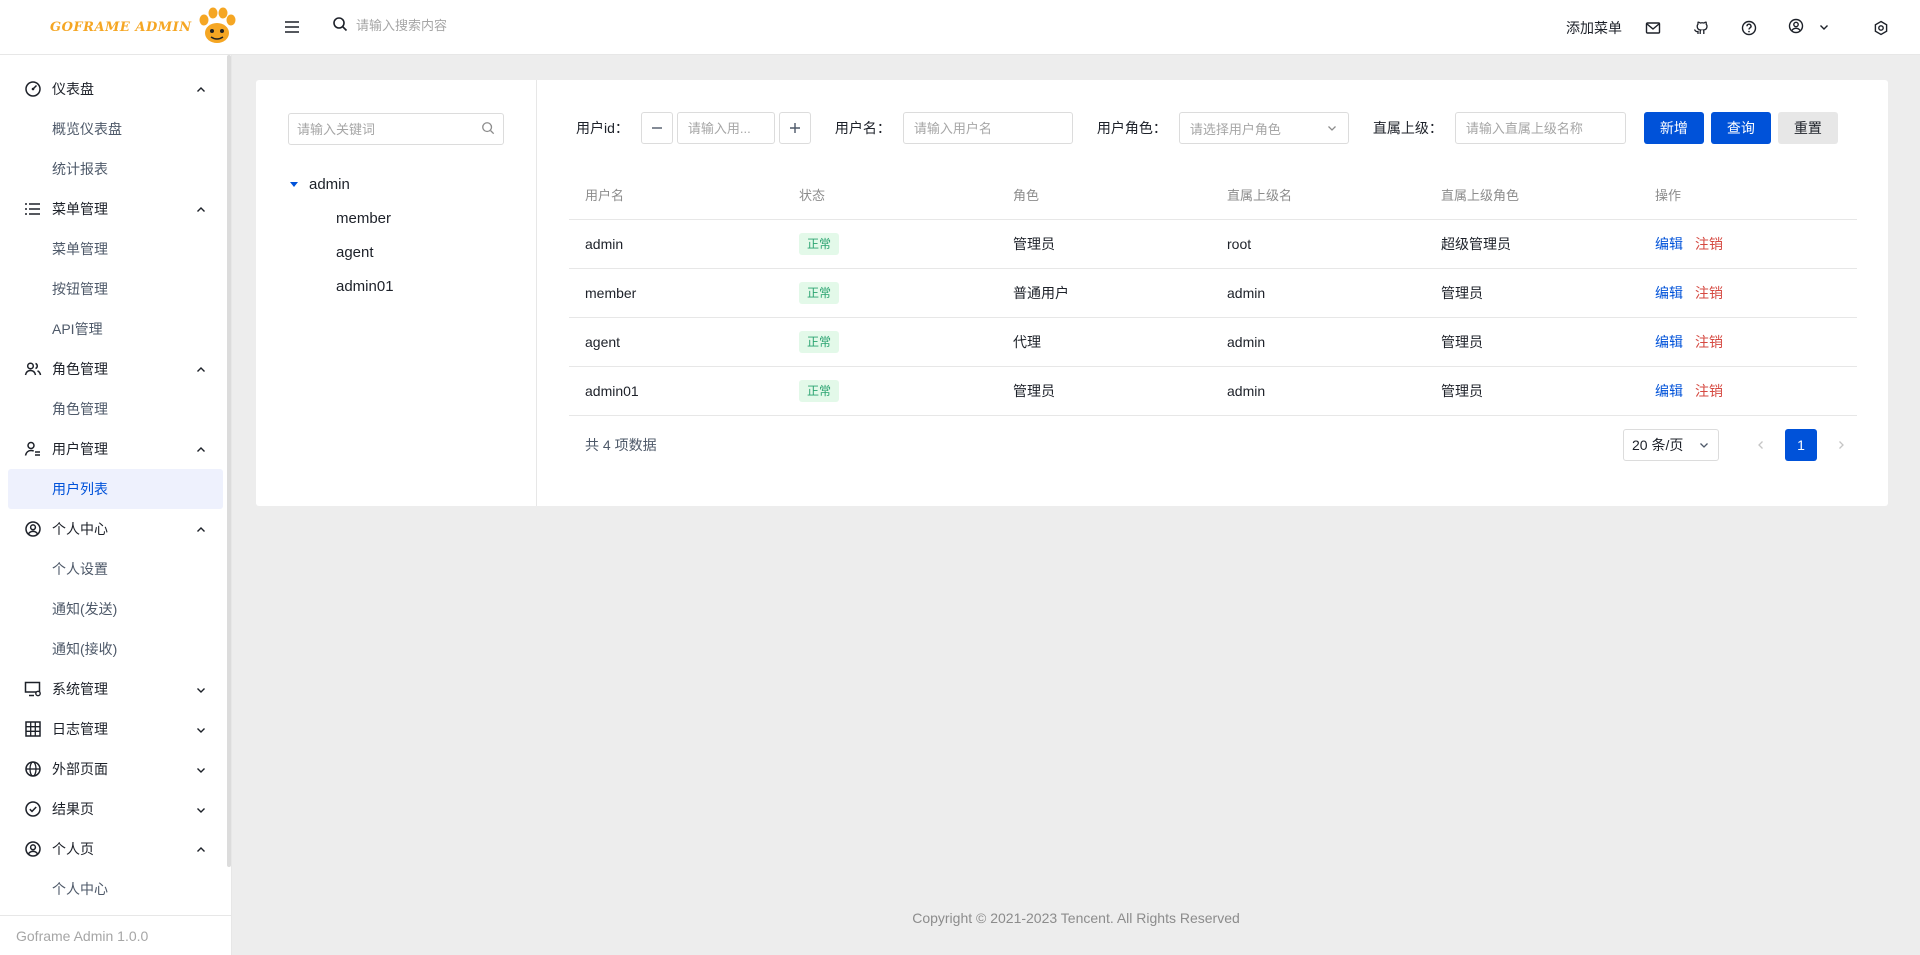  What do you see at coordinates (389, 129) in the screenshot?
I see `tree-search-input` at bounding box center [389, 129].